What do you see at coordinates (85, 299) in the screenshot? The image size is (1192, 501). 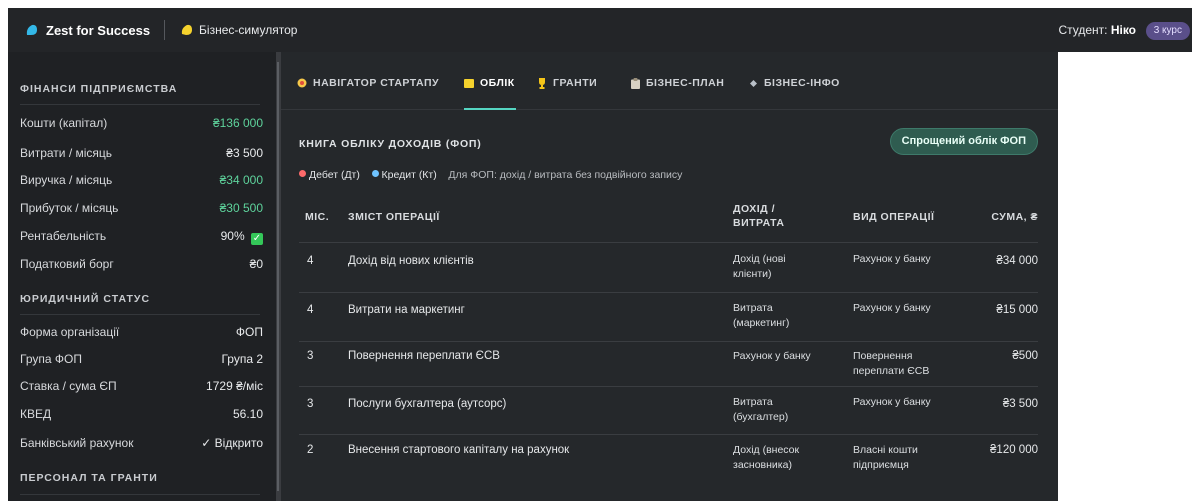 I see `legal-section-title: ЮРИДИЧНИЙ СТАТУС` at bounding box center [85, 299].